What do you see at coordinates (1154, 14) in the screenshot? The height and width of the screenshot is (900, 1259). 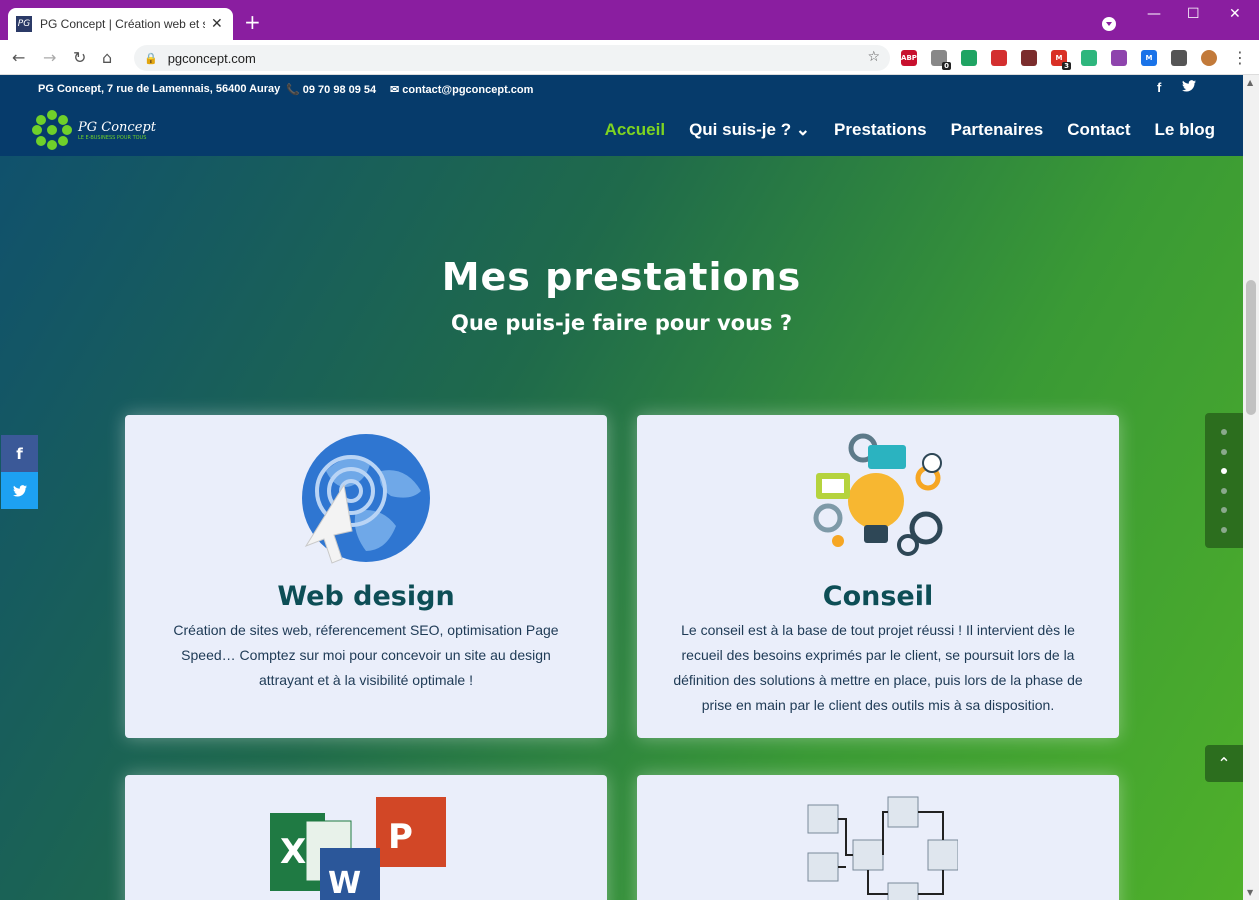 I see `minimize-button: —` at bounding box center [1154, 14].